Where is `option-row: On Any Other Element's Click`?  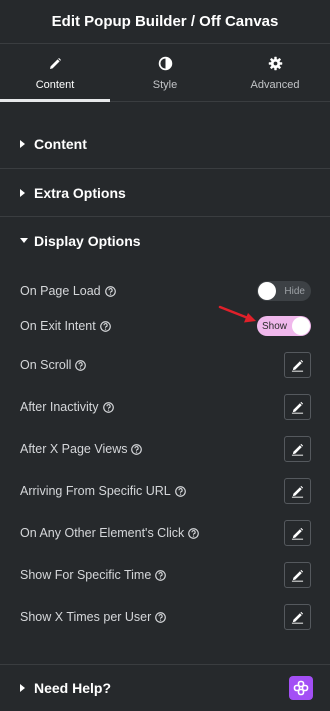
option-row: On Any Other Element's Click is located at coordinates (165, 533).